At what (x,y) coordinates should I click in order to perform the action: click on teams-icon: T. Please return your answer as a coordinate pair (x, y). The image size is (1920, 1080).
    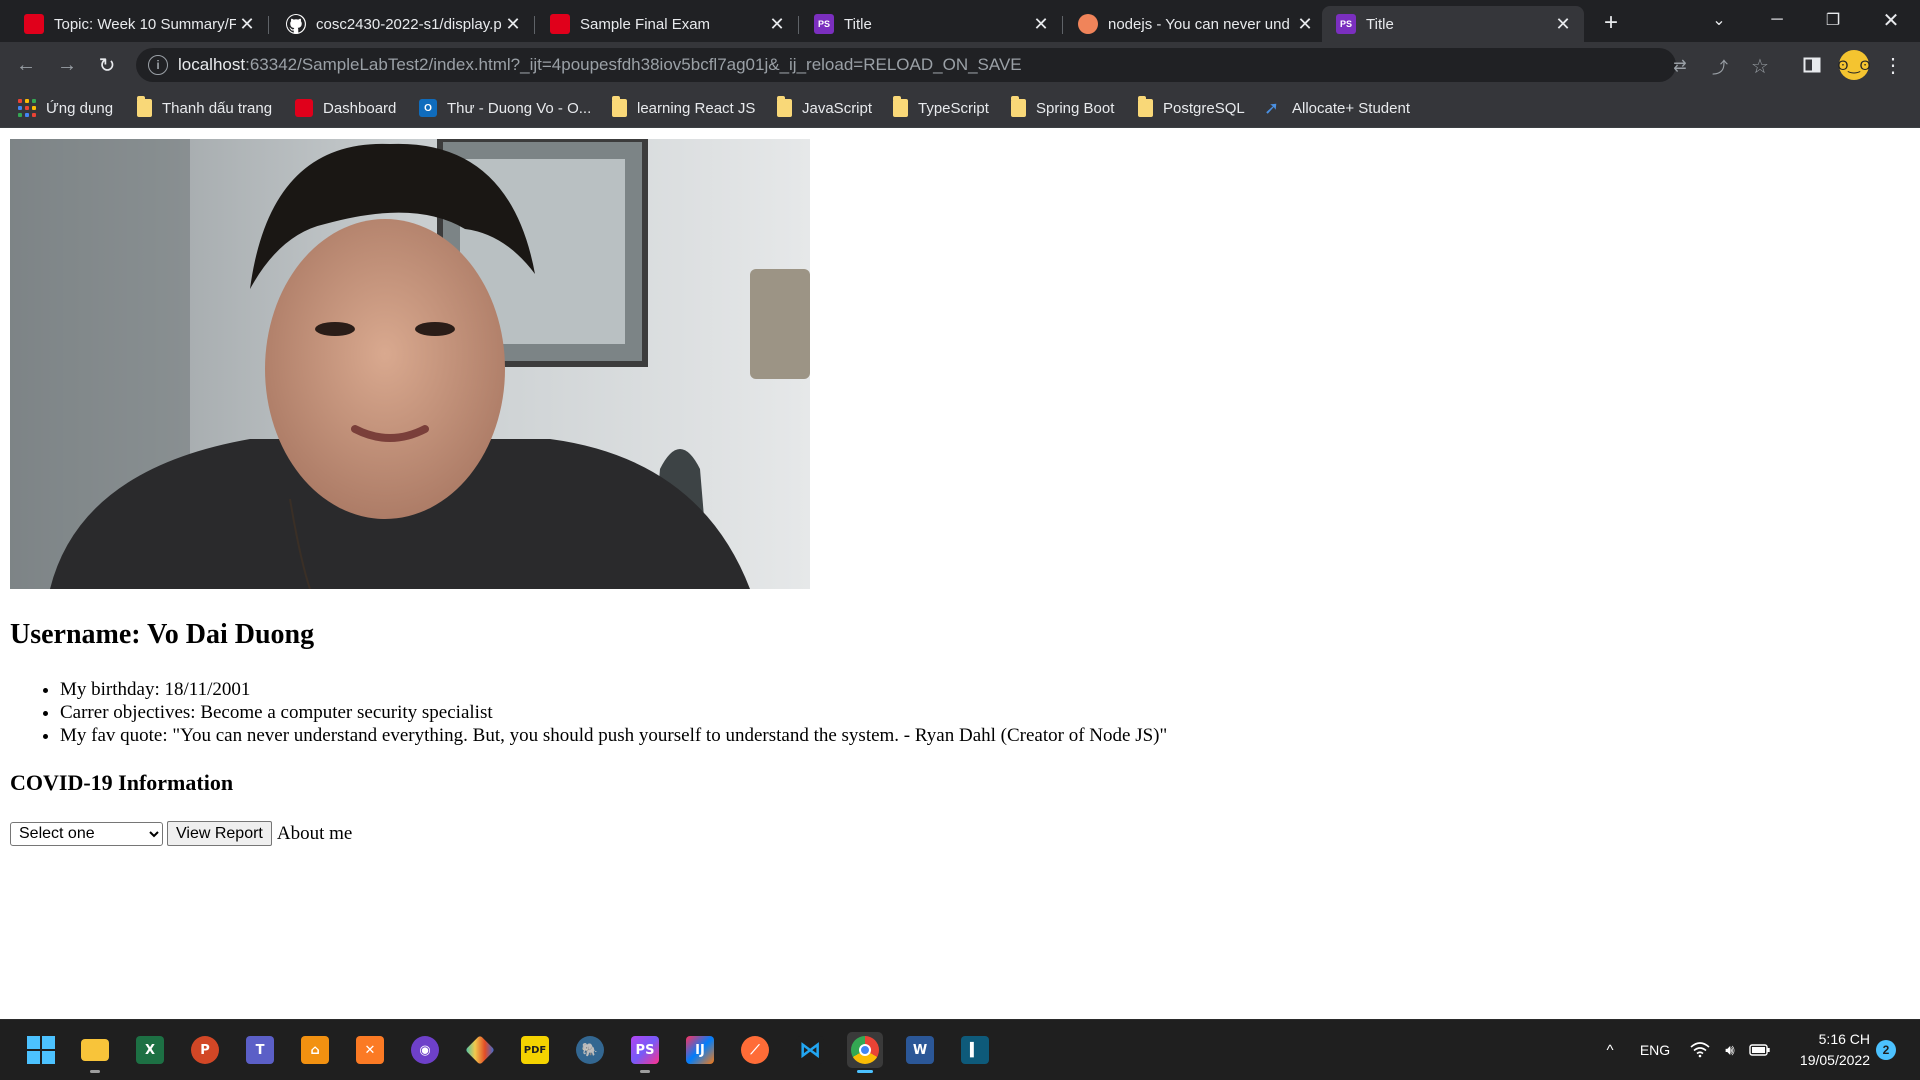
    Looking at the image, I should click on (260, 1050).